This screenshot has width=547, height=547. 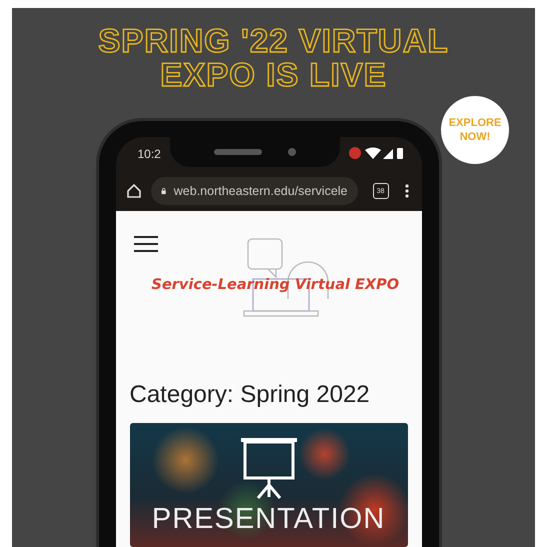 I want to click on projector-screen-icon, so click(x=269, y=468).